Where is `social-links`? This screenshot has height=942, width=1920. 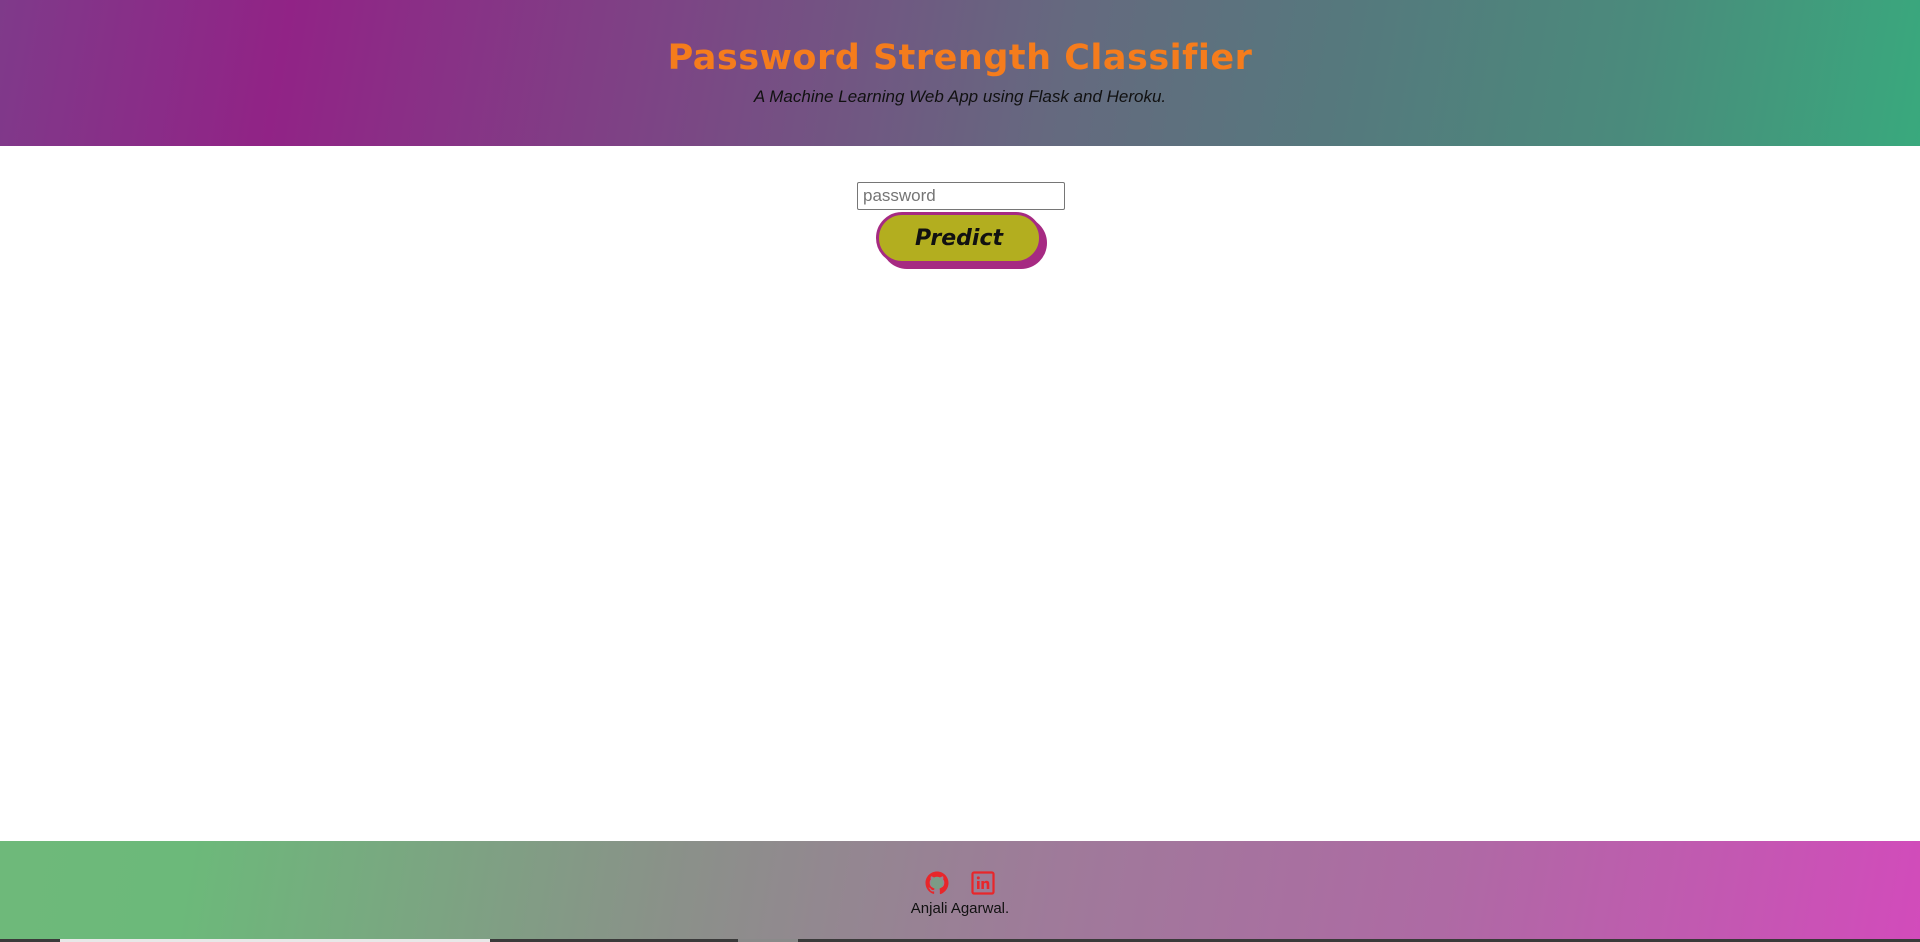
social-links is located at coordinates (960, 883).